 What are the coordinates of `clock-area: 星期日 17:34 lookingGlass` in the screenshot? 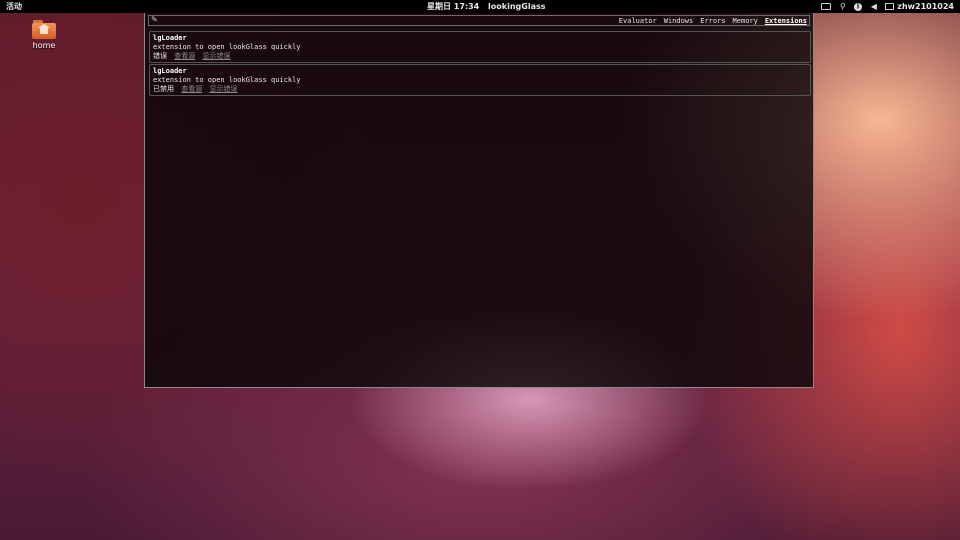 It's located at (489, 6).